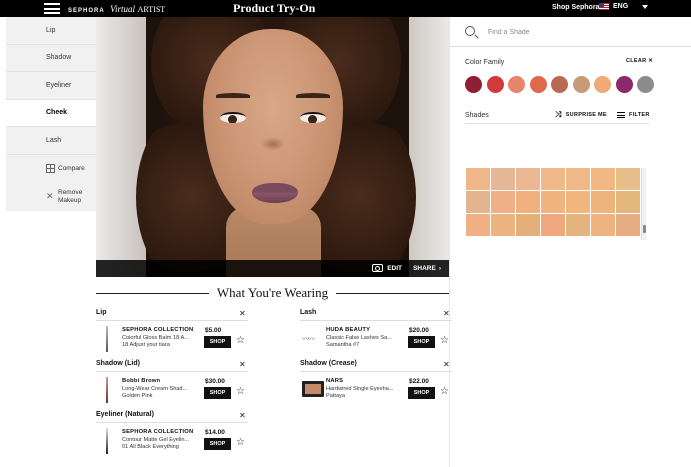  Describe the element at coordinates (122, 9) in the screenshot. I see `brand-virtual: Virtual` at that location.